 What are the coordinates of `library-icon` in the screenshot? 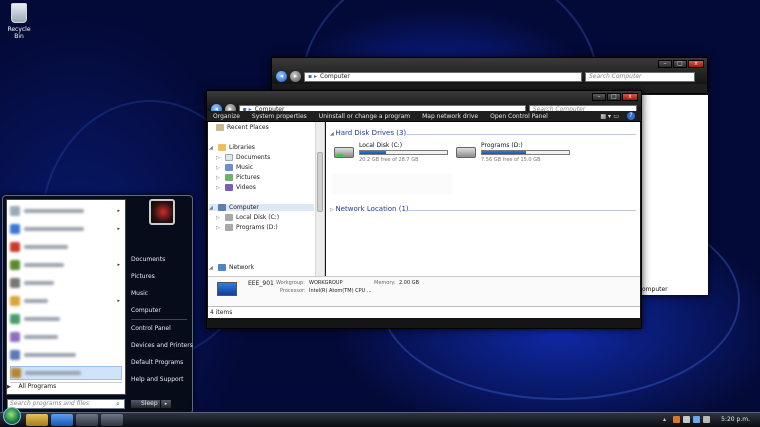 It's located at (222, 147).